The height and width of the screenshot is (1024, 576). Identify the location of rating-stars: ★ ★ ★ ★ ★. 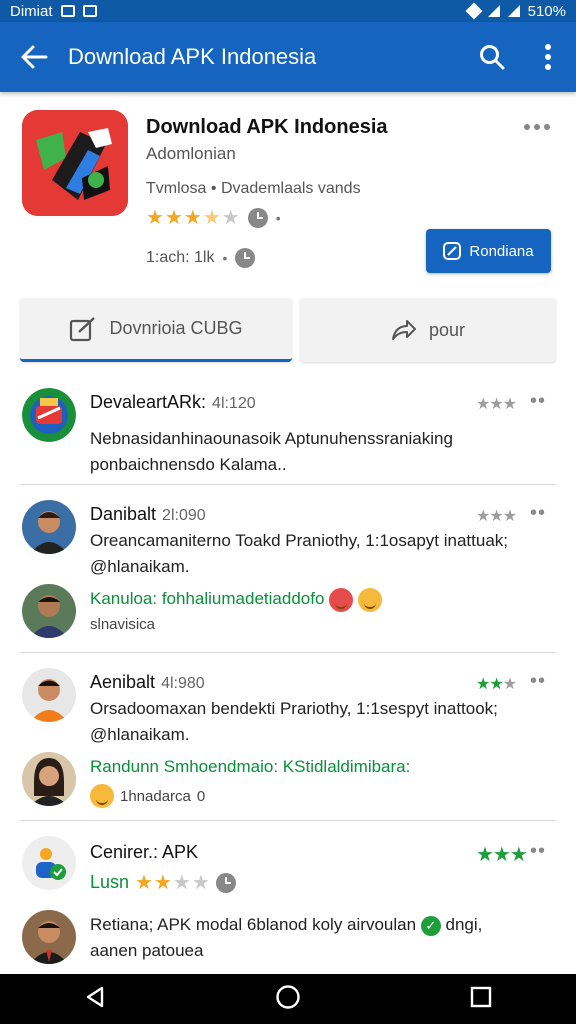
(193, 218).